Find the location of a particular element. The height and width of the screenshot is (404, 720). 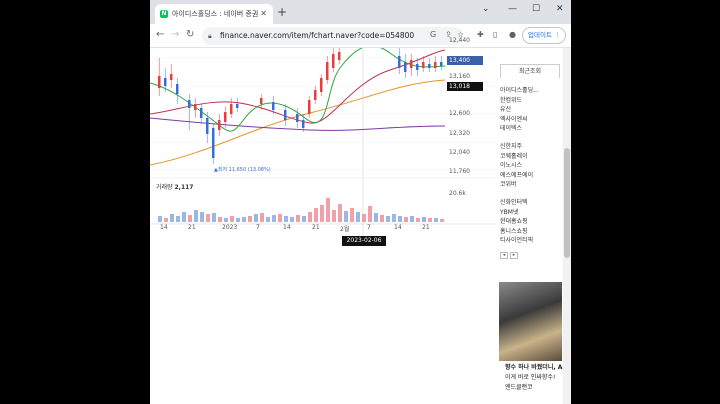

more-icon: ⋮ is located at coordinates (557, 35).